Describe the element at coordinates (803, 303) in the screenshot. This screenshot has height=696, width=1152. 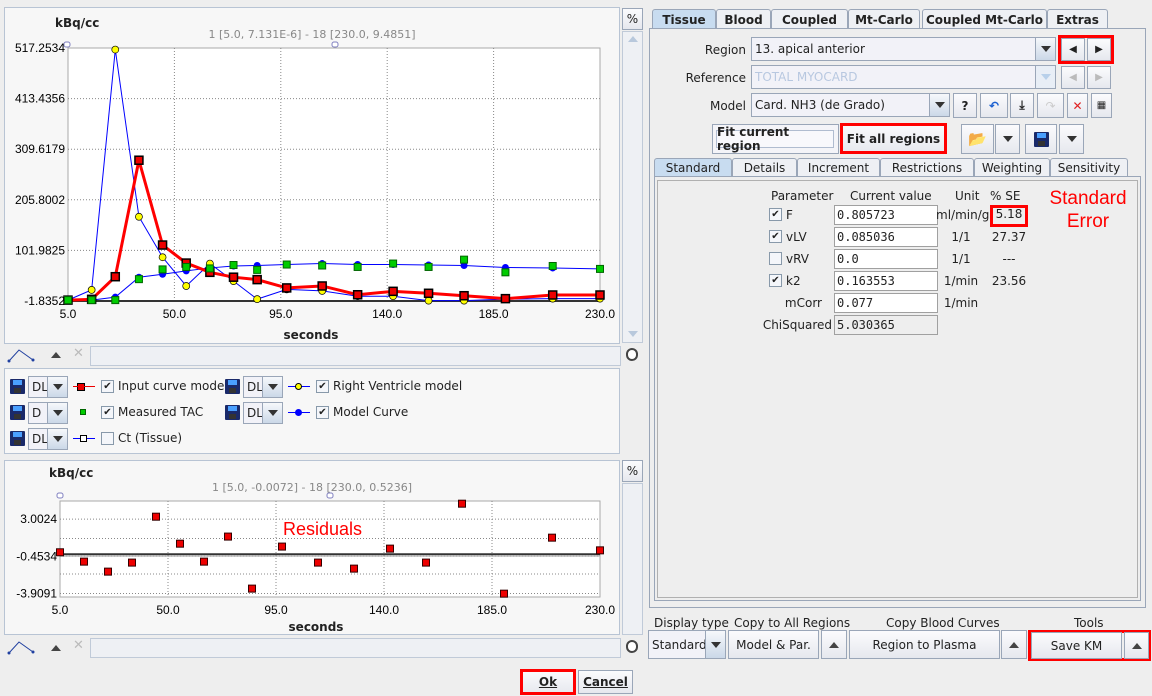
I see `param-name: mCorr` at that location.